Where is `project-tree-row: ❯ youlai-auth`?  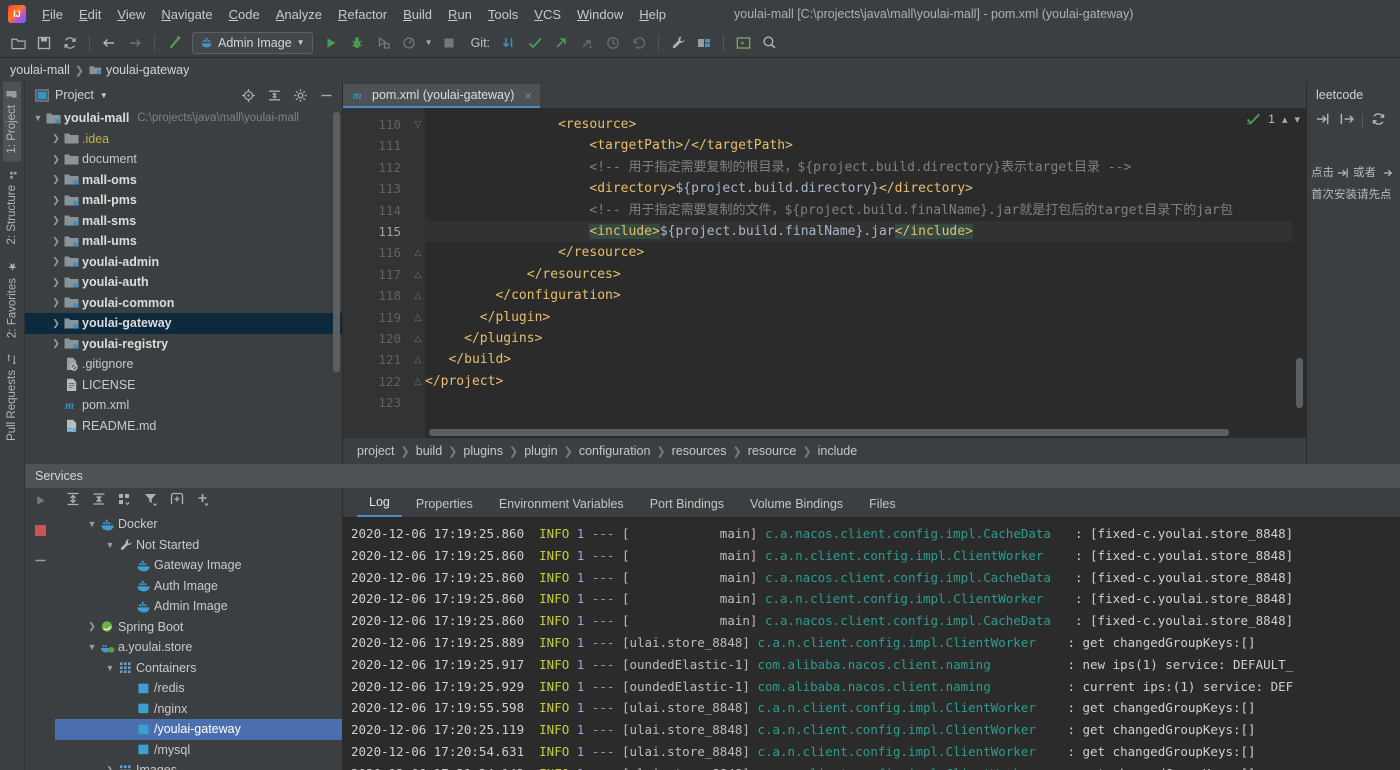
project-tree-row: ❯ youlai-auth is located at coordinates (183, 282).